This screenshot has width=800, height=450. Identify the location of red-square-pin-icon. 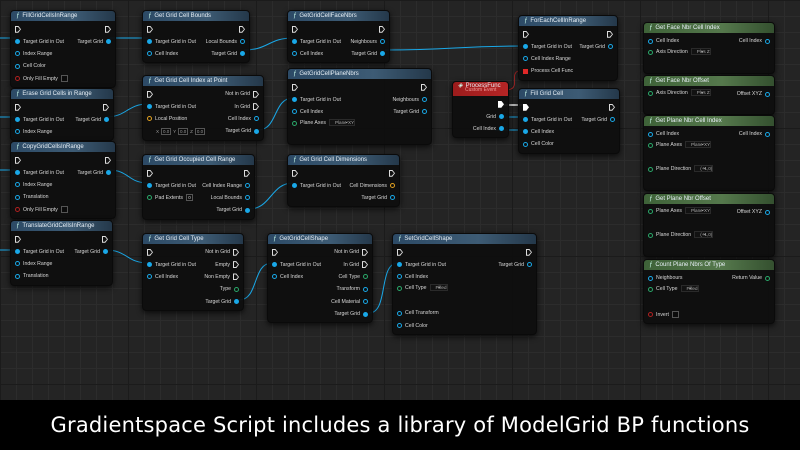
(525, 71).